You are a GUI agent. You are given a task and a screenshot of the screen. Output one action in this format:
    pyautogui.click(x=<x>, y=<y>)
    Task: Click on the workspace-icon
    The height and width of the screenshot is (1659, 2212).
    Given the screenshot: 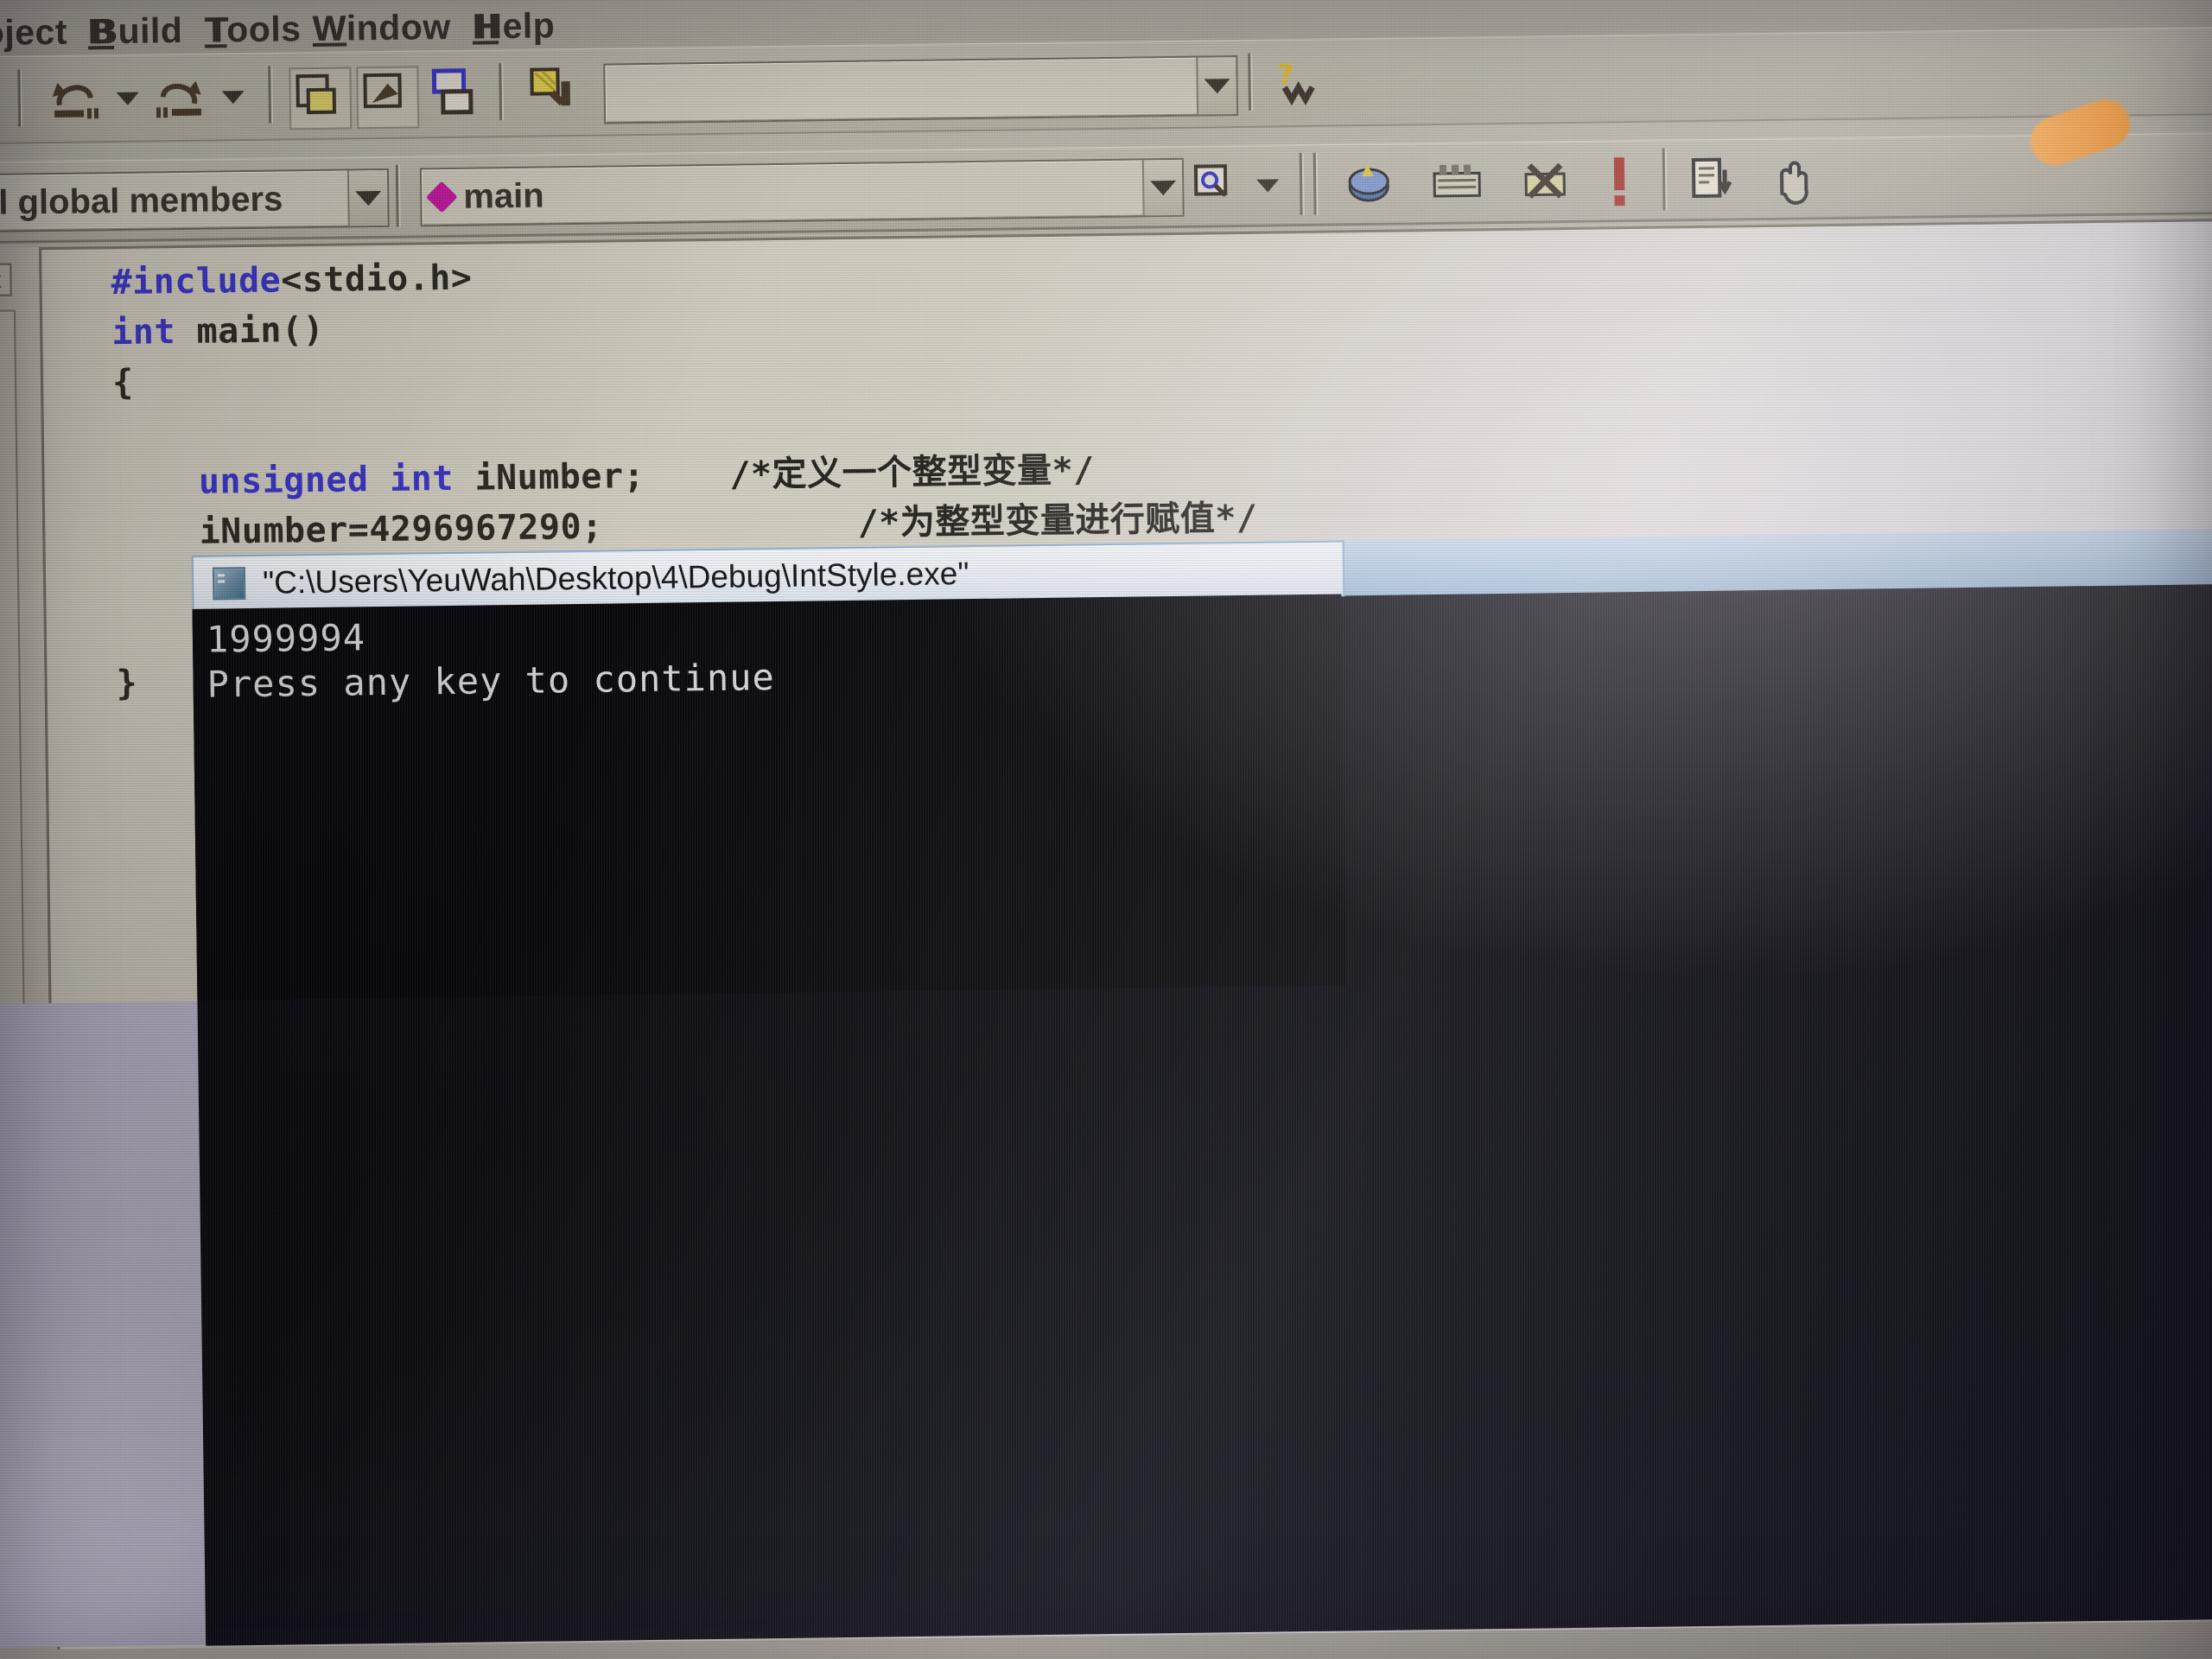 What is the action you would take?
    pyautogui.click(x=321, y=98)
    